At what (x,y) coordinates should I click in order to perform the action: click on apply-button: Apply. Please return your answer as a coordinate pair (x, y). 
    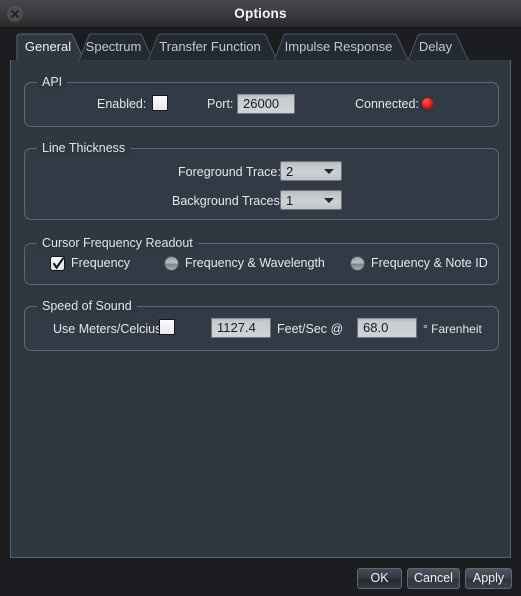
    Looking at the image, I should click on (488, 578).